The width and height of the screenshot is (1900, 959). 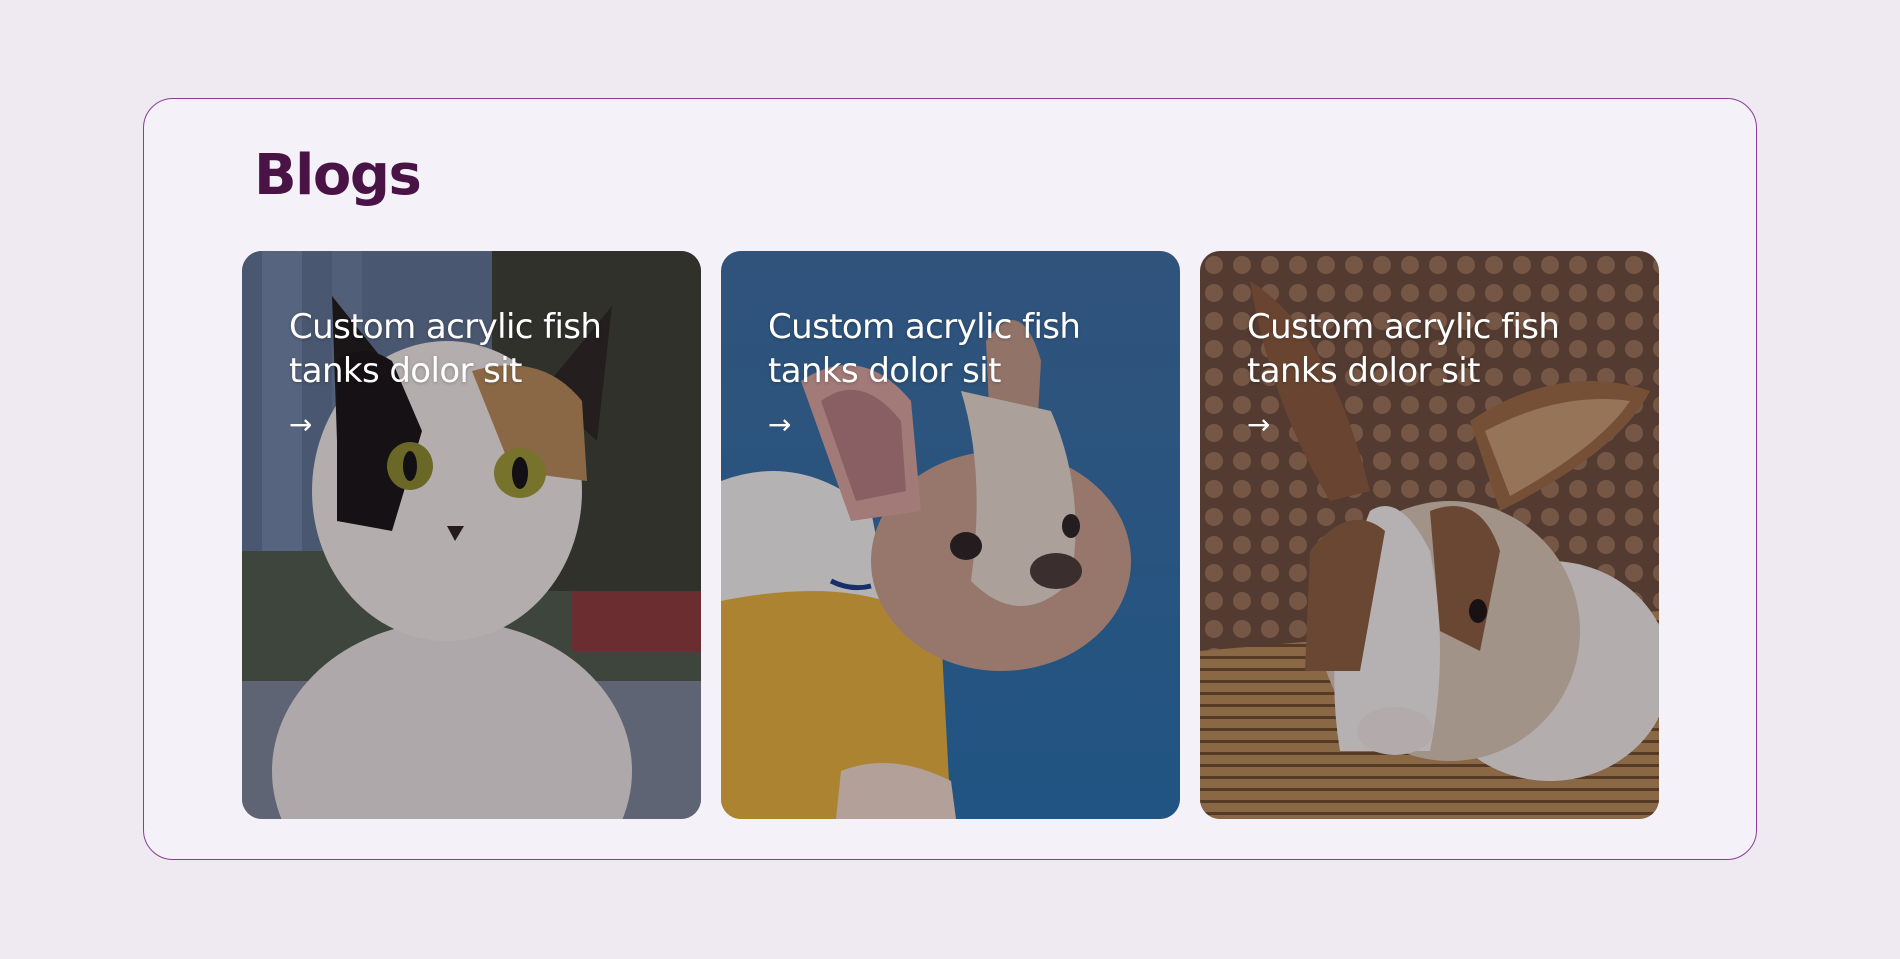 What do you see at coordinates (471, 535) in the screenshot?
I see `blog-card-1: Custom acrylic fish tanks dolor sit →` at bounding box center [471, 535].